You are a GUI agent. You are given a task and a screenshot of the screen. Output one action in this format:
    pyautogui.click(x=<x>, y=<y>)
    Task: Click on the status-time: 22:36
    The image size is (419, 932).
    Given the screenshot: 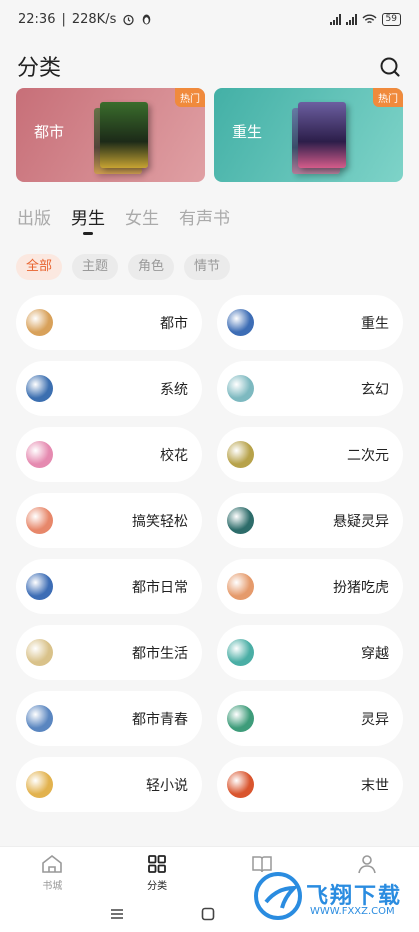 What is the action you would take?
    pyautogui.click(x=37, y=19)
    